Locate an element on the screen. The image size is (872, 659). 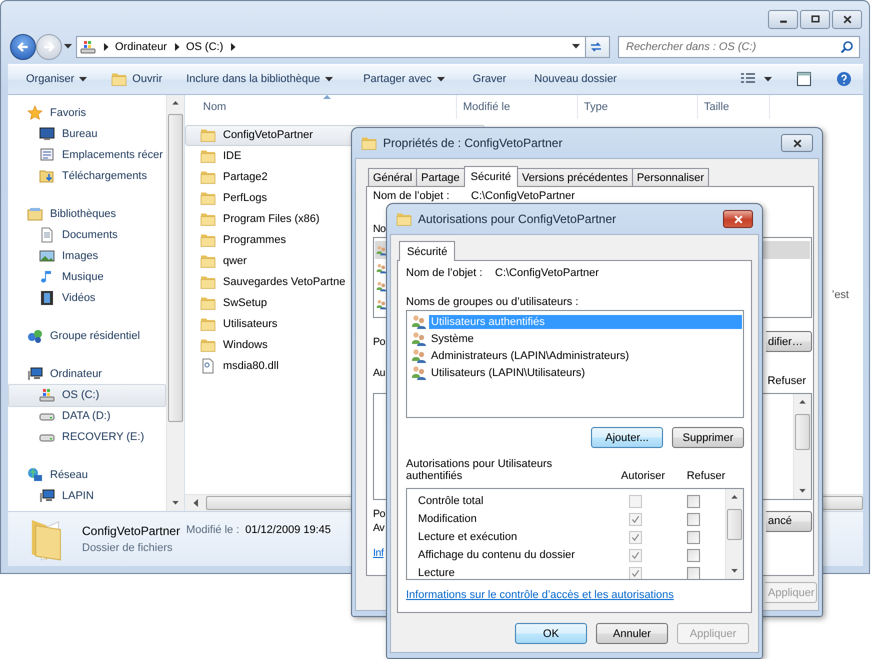
file-text: ’est is located at coordinates (840, 294).